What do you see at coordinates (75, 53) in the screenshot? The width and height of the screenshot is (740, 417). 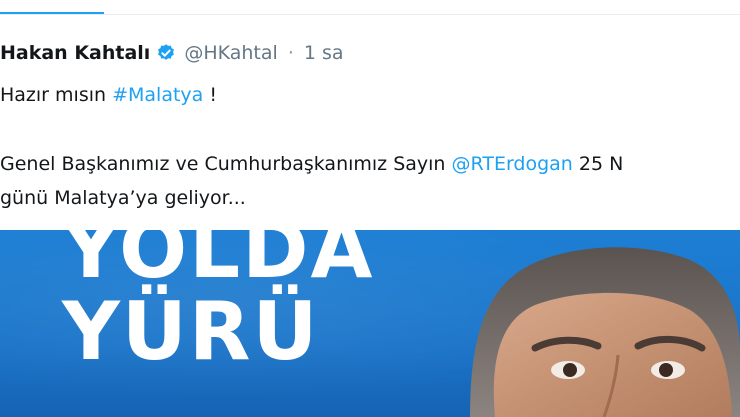 I see `display-name: Hakan Kahtalı` at bounding box center [75, 53].